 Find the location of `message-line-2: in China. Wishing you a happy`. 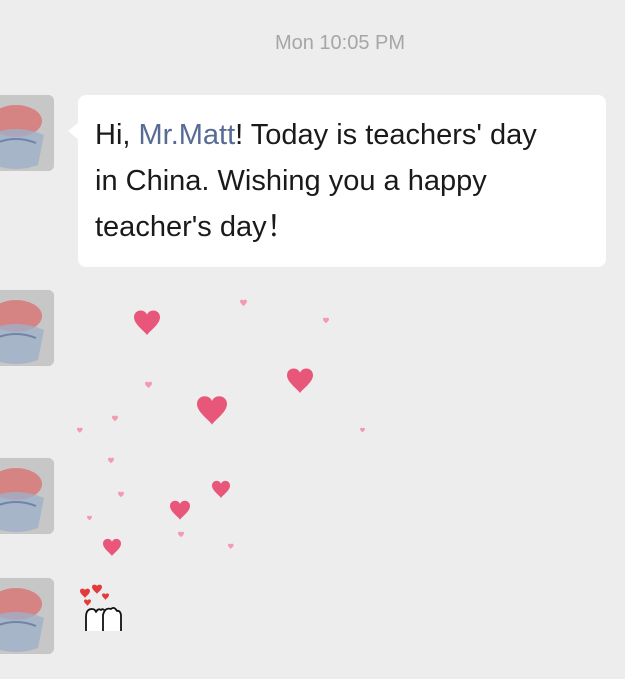

message-line-2: in China. Wishing you a happy is located at coordinates (291, 181).